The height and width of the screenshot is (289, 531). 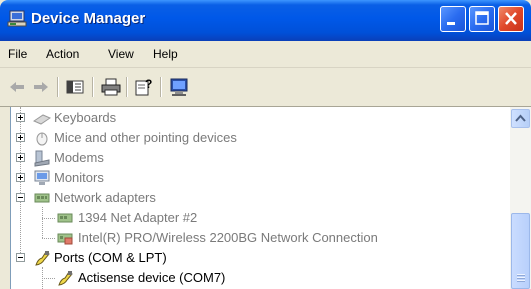 I want to click on expand-mice-toggle, so click(x=20, y=137).